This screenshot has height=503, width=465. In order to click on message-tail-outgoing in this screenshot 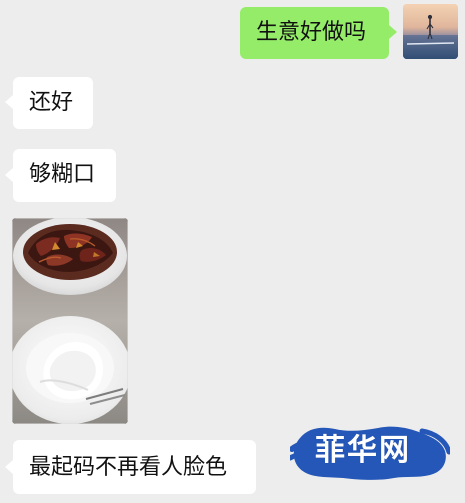, I will do `click(393, 32)`.